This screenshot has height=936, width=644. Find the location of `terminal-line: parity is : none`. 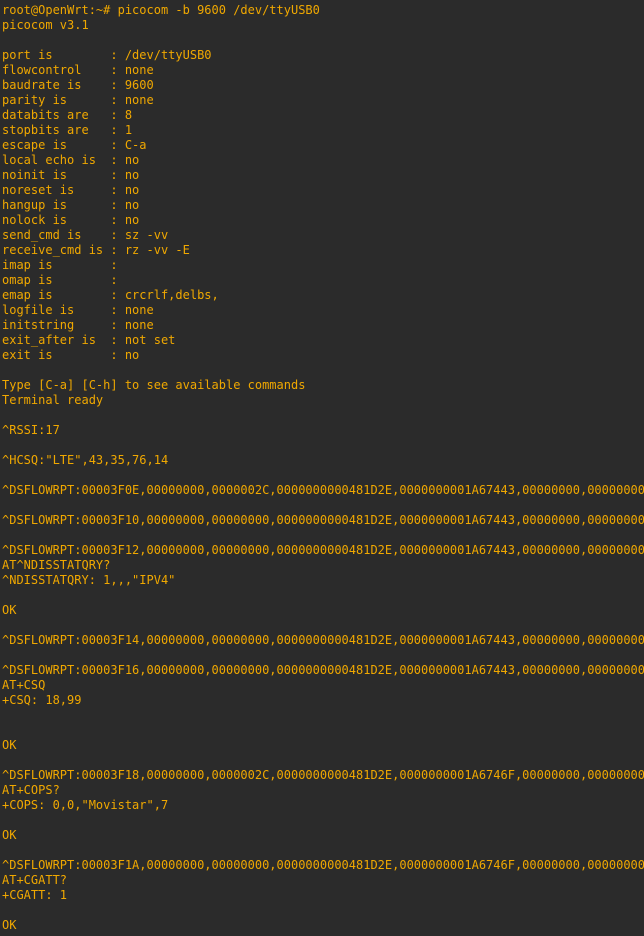

terminal-line: parity is : none is located at coordinates (78, 100).